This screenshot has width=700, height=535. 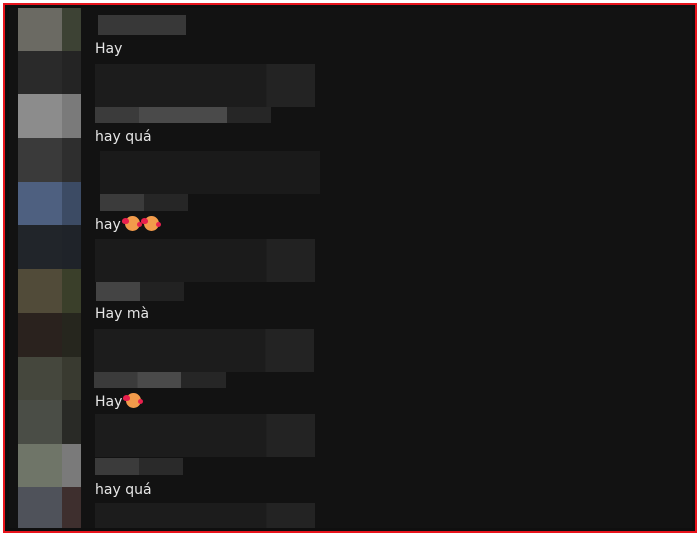 I want to click on comment-text: hay, so click(x=128, y=225).